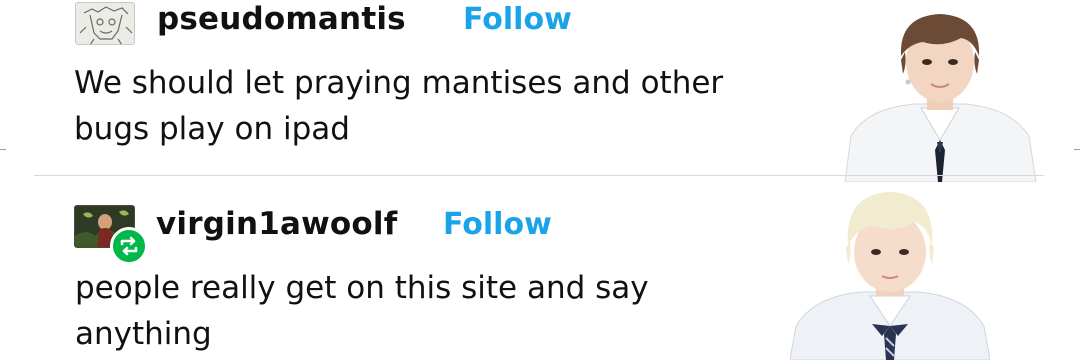  I want to click on edge-mark-left, so click(3, 149).